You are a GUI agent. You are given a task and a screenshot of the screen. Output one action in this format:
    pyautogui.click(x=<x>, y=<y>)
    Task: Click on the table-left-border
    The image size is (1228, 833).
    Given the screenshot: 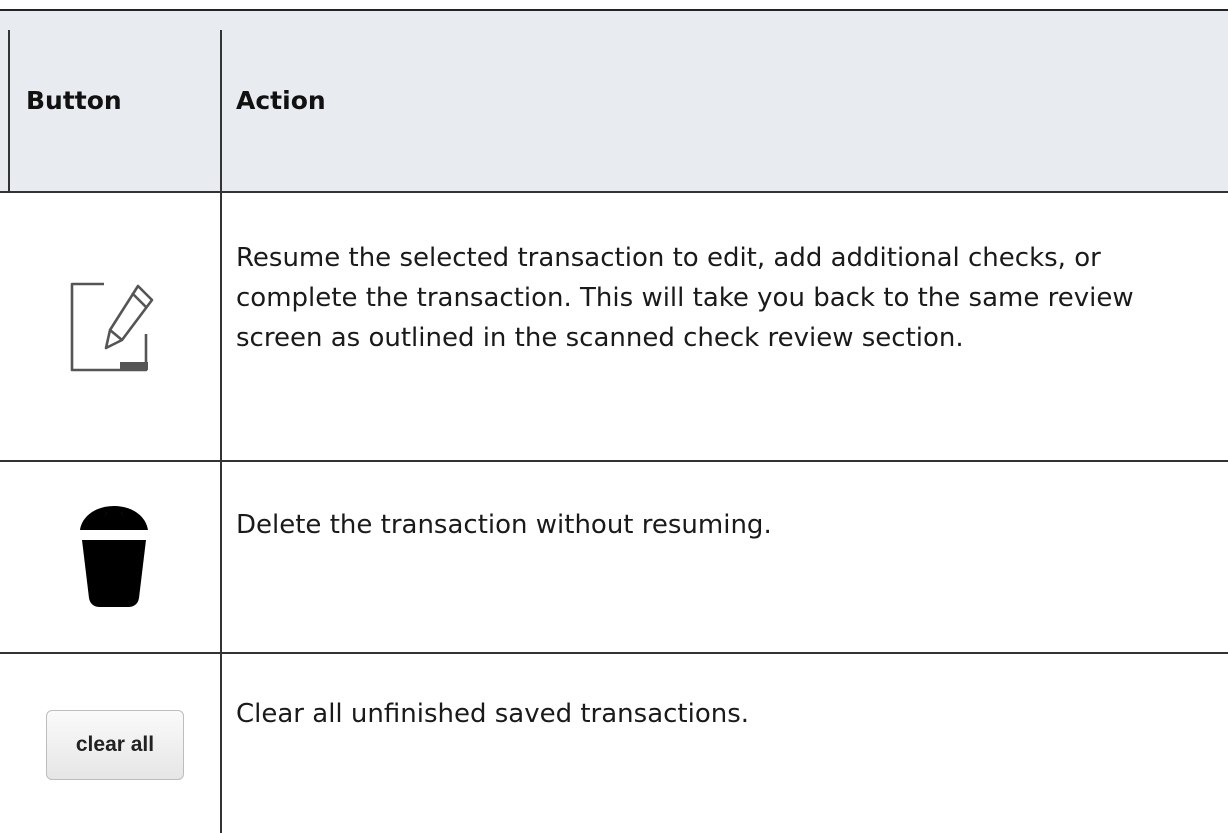 What is the action you would take?
    pyautogui.click(x=9, y=111)
    